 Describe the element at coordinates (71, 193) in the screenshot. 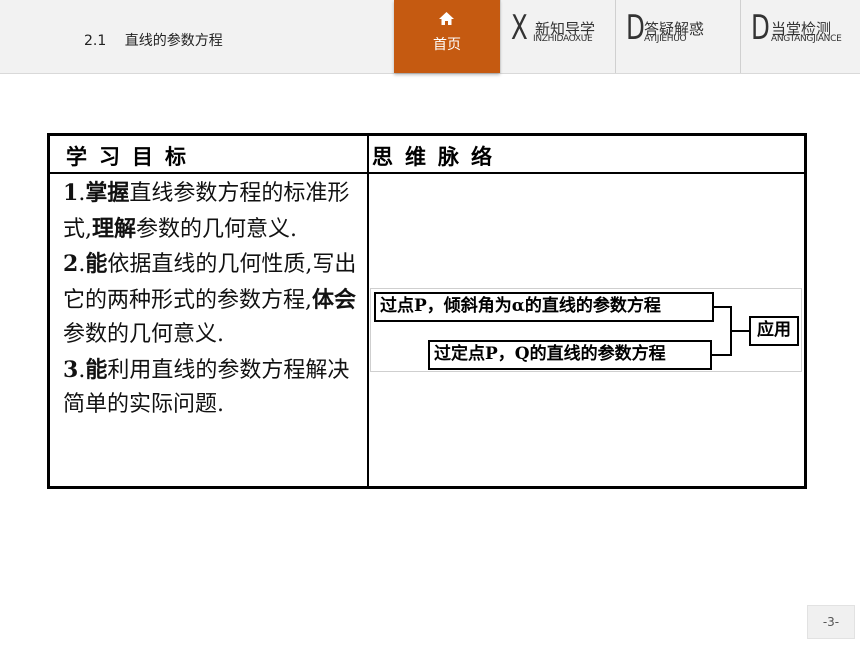

I see `goal-number: 1` at that location.